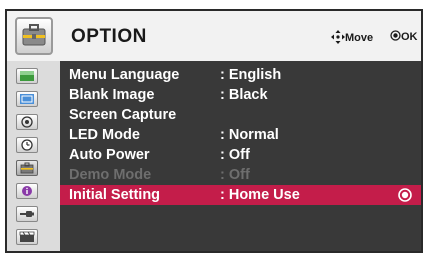 This screenshot has width=429, height=257. I want to click on option-icon, so click(27, 168).